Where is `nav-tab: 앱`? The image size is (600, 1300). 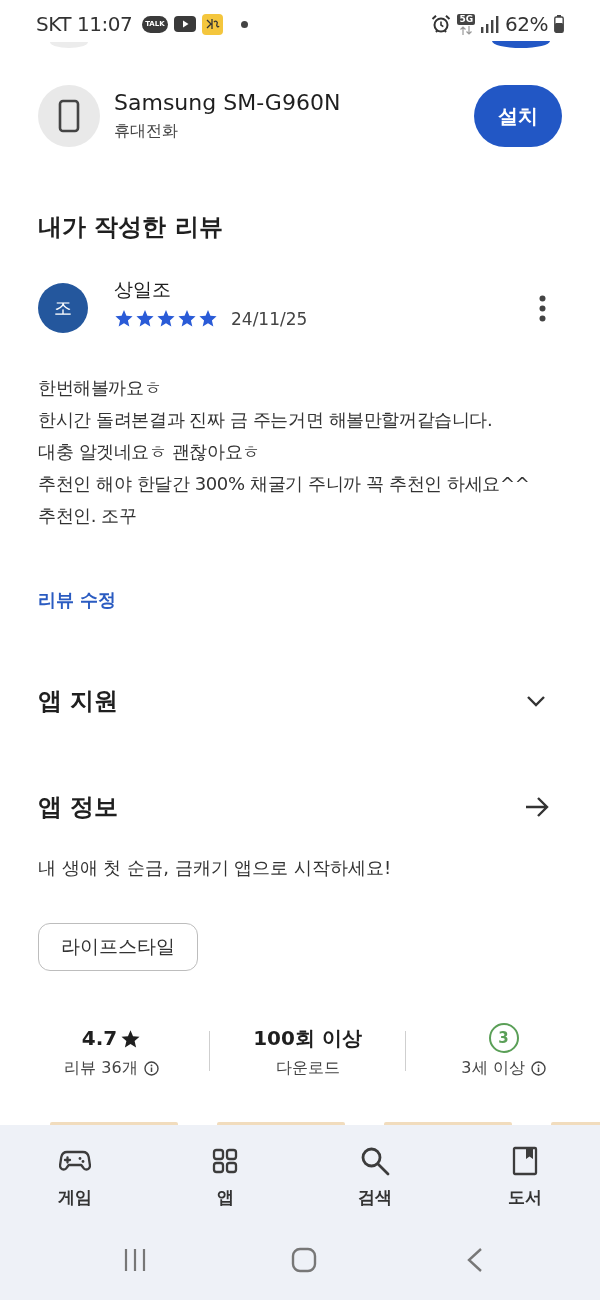
nav-tab: 앱 is located at coordinates (225, 1176).